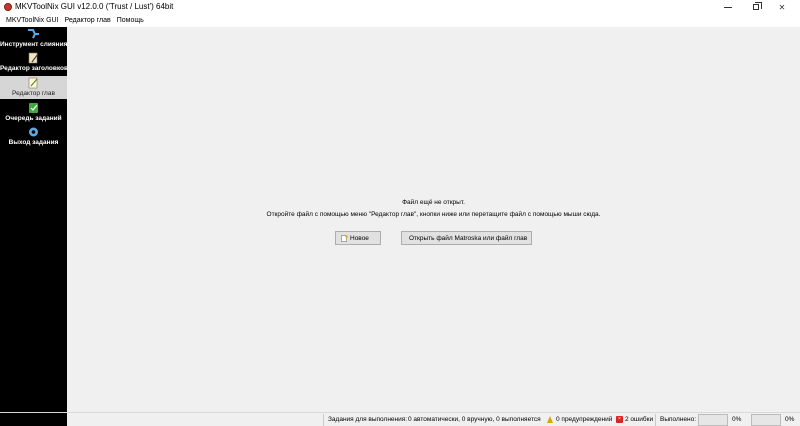  Describe the element at coordinates (584, 419) in the screenshot. I see `warnings-count: 0 предупреждений` at that location.